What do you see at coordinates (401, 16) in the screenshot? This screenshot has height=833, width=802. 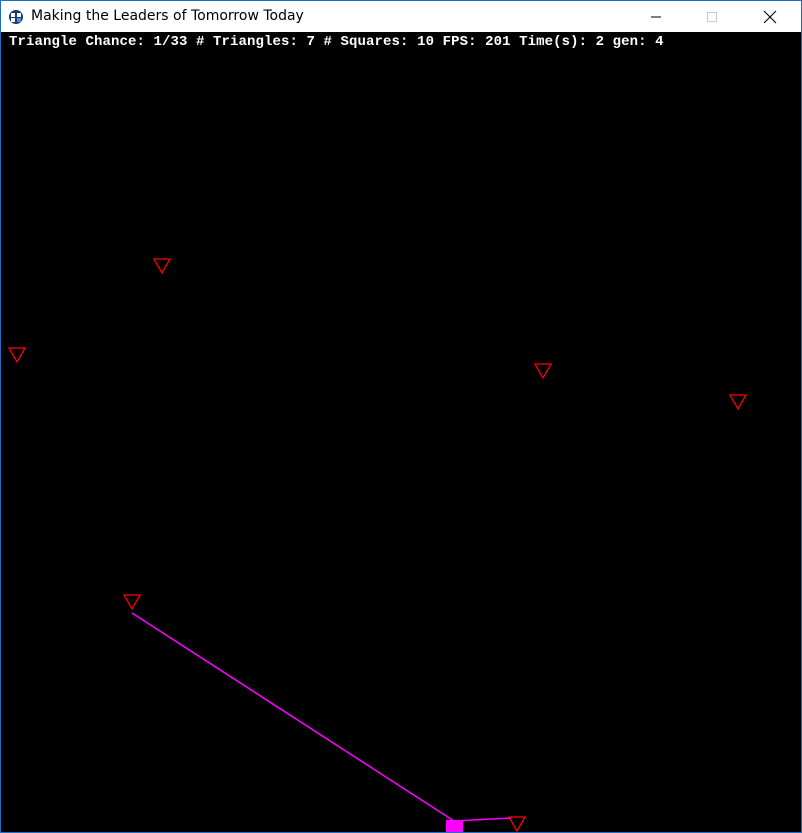 I see `title-bar: Making the Leaders of Tomorrow Today` at bounding box center [401, 16].